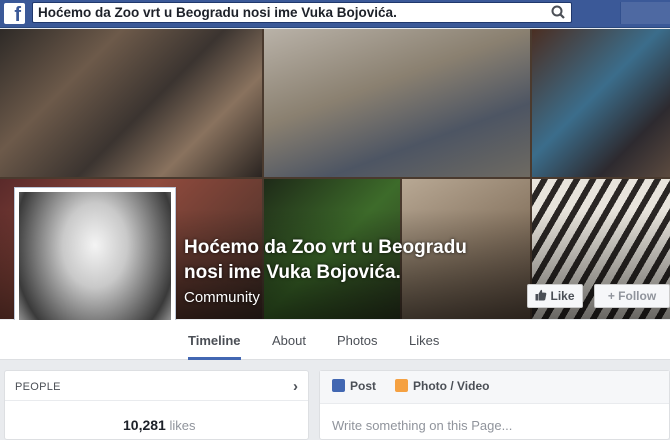  Describe the element at coordinates (214, 340) in the screenshot. I see `tab-timeline: Timeline` at that location.